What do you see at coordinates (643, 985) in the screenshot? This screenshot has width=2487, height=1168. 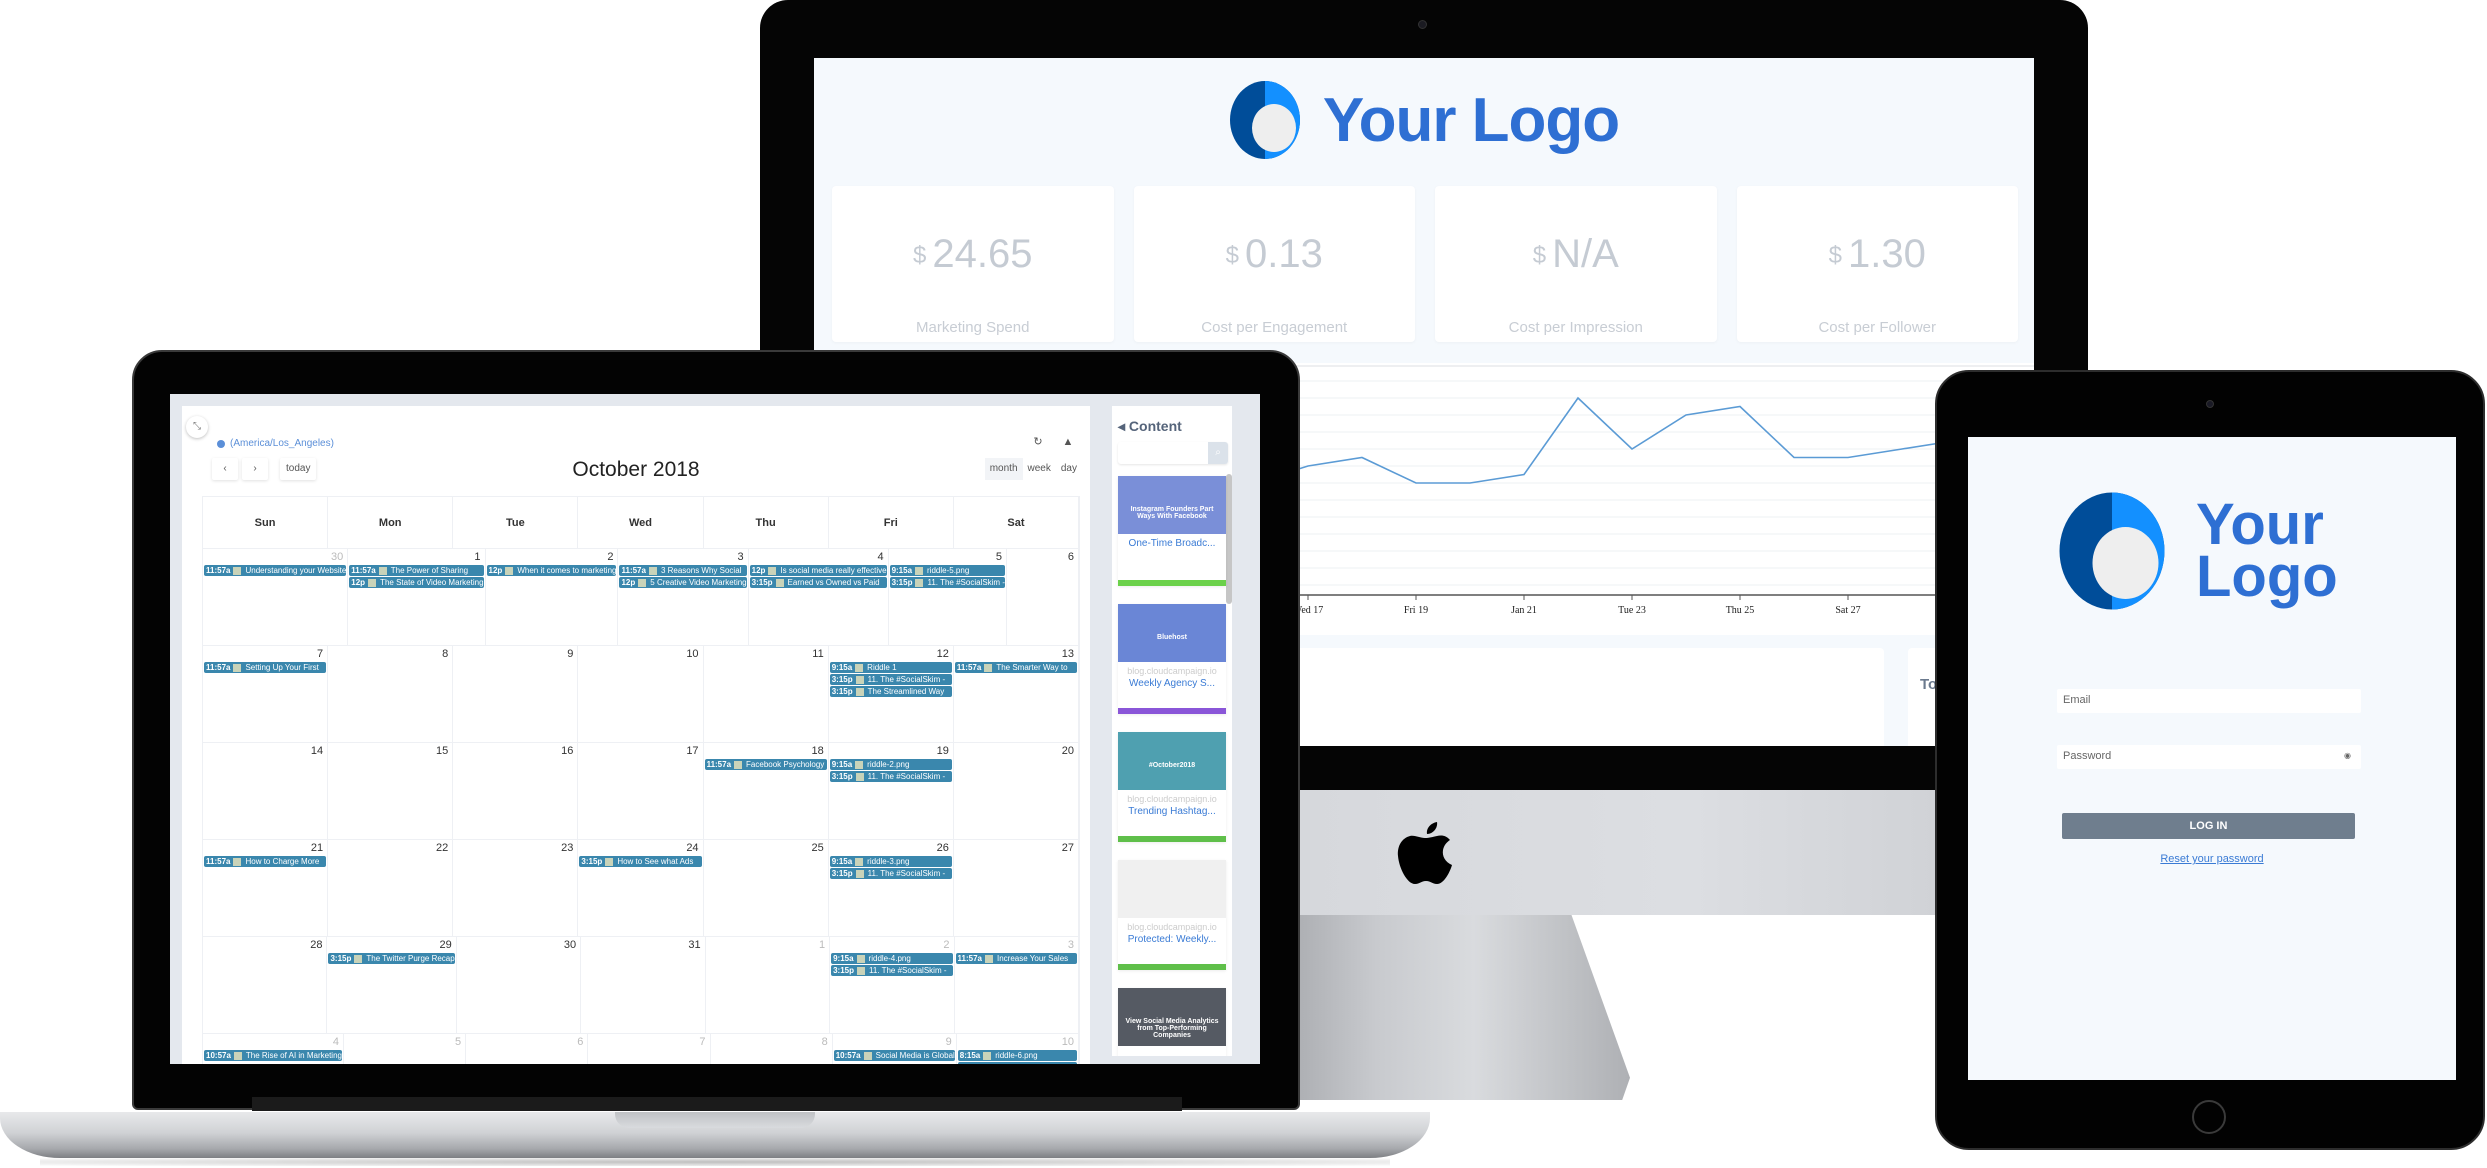 I see `calendar-day-cell: 31` at bounding box center [643, 985].